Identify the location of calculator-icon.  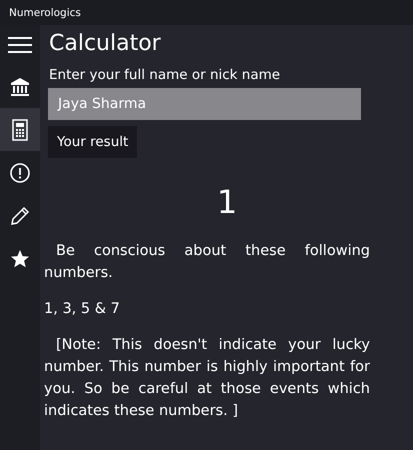
(20, 129).